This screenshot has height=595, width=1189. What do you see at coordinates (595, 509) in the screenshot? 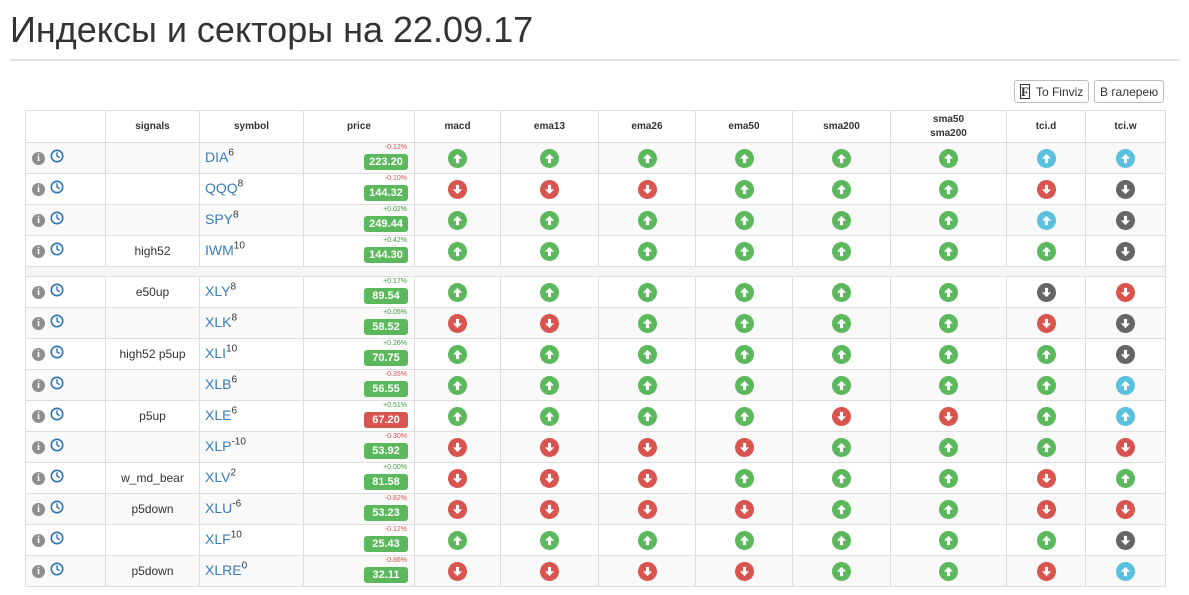
I see `table-row: i p5down XLU-6 -0.82% 53.23` at bounding box center [595, 509].